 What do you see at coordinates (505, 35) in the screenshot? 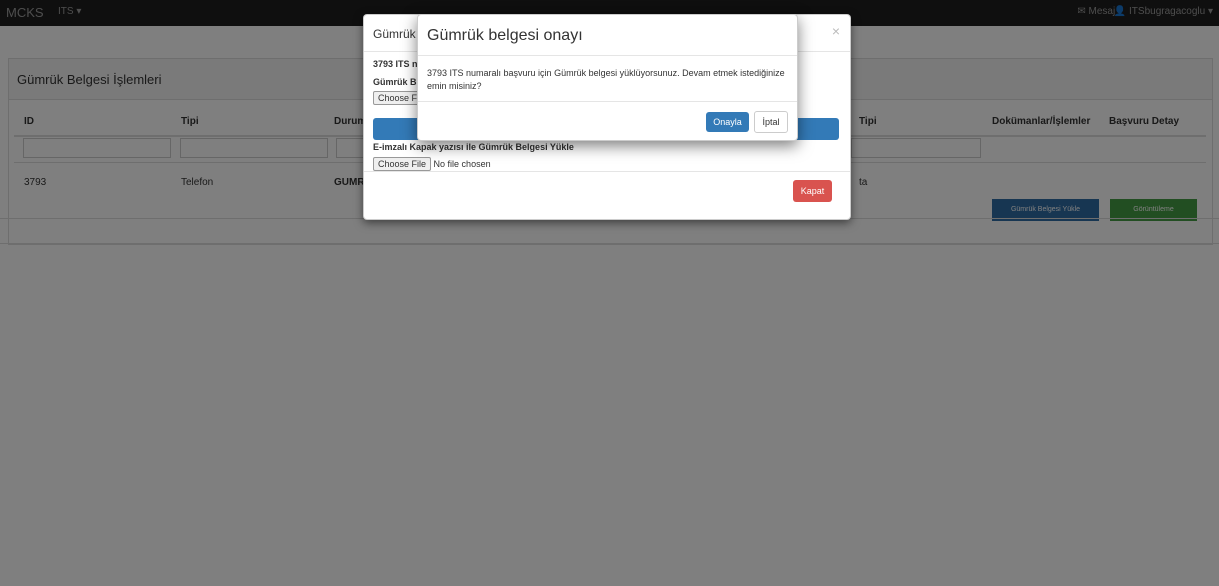
I see `confirm-modal-title: Gümrük belgesi onayı` at bounding box center [505, 35].